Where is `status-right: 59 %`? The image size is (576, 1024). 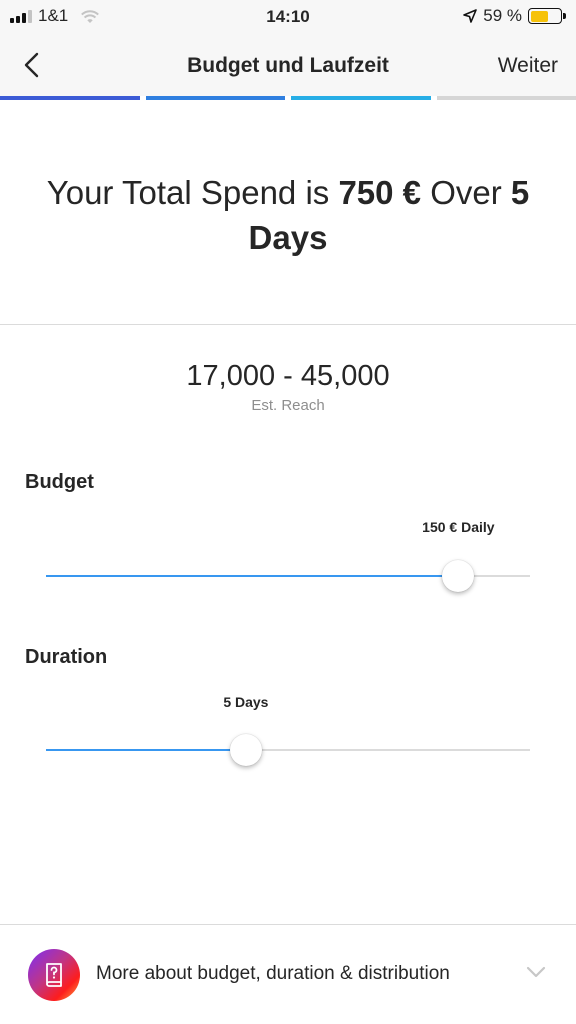
status-right: 59 % is located at coordinates (514, 16).